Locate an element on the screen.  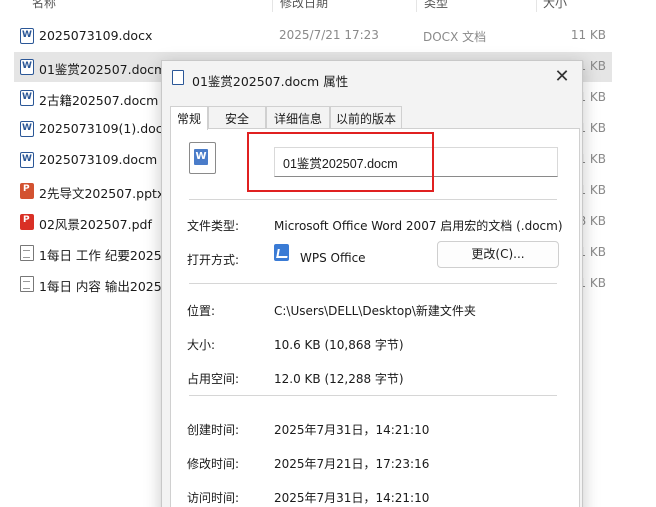
location-label: 位置: is located at coordinates (201, 311).